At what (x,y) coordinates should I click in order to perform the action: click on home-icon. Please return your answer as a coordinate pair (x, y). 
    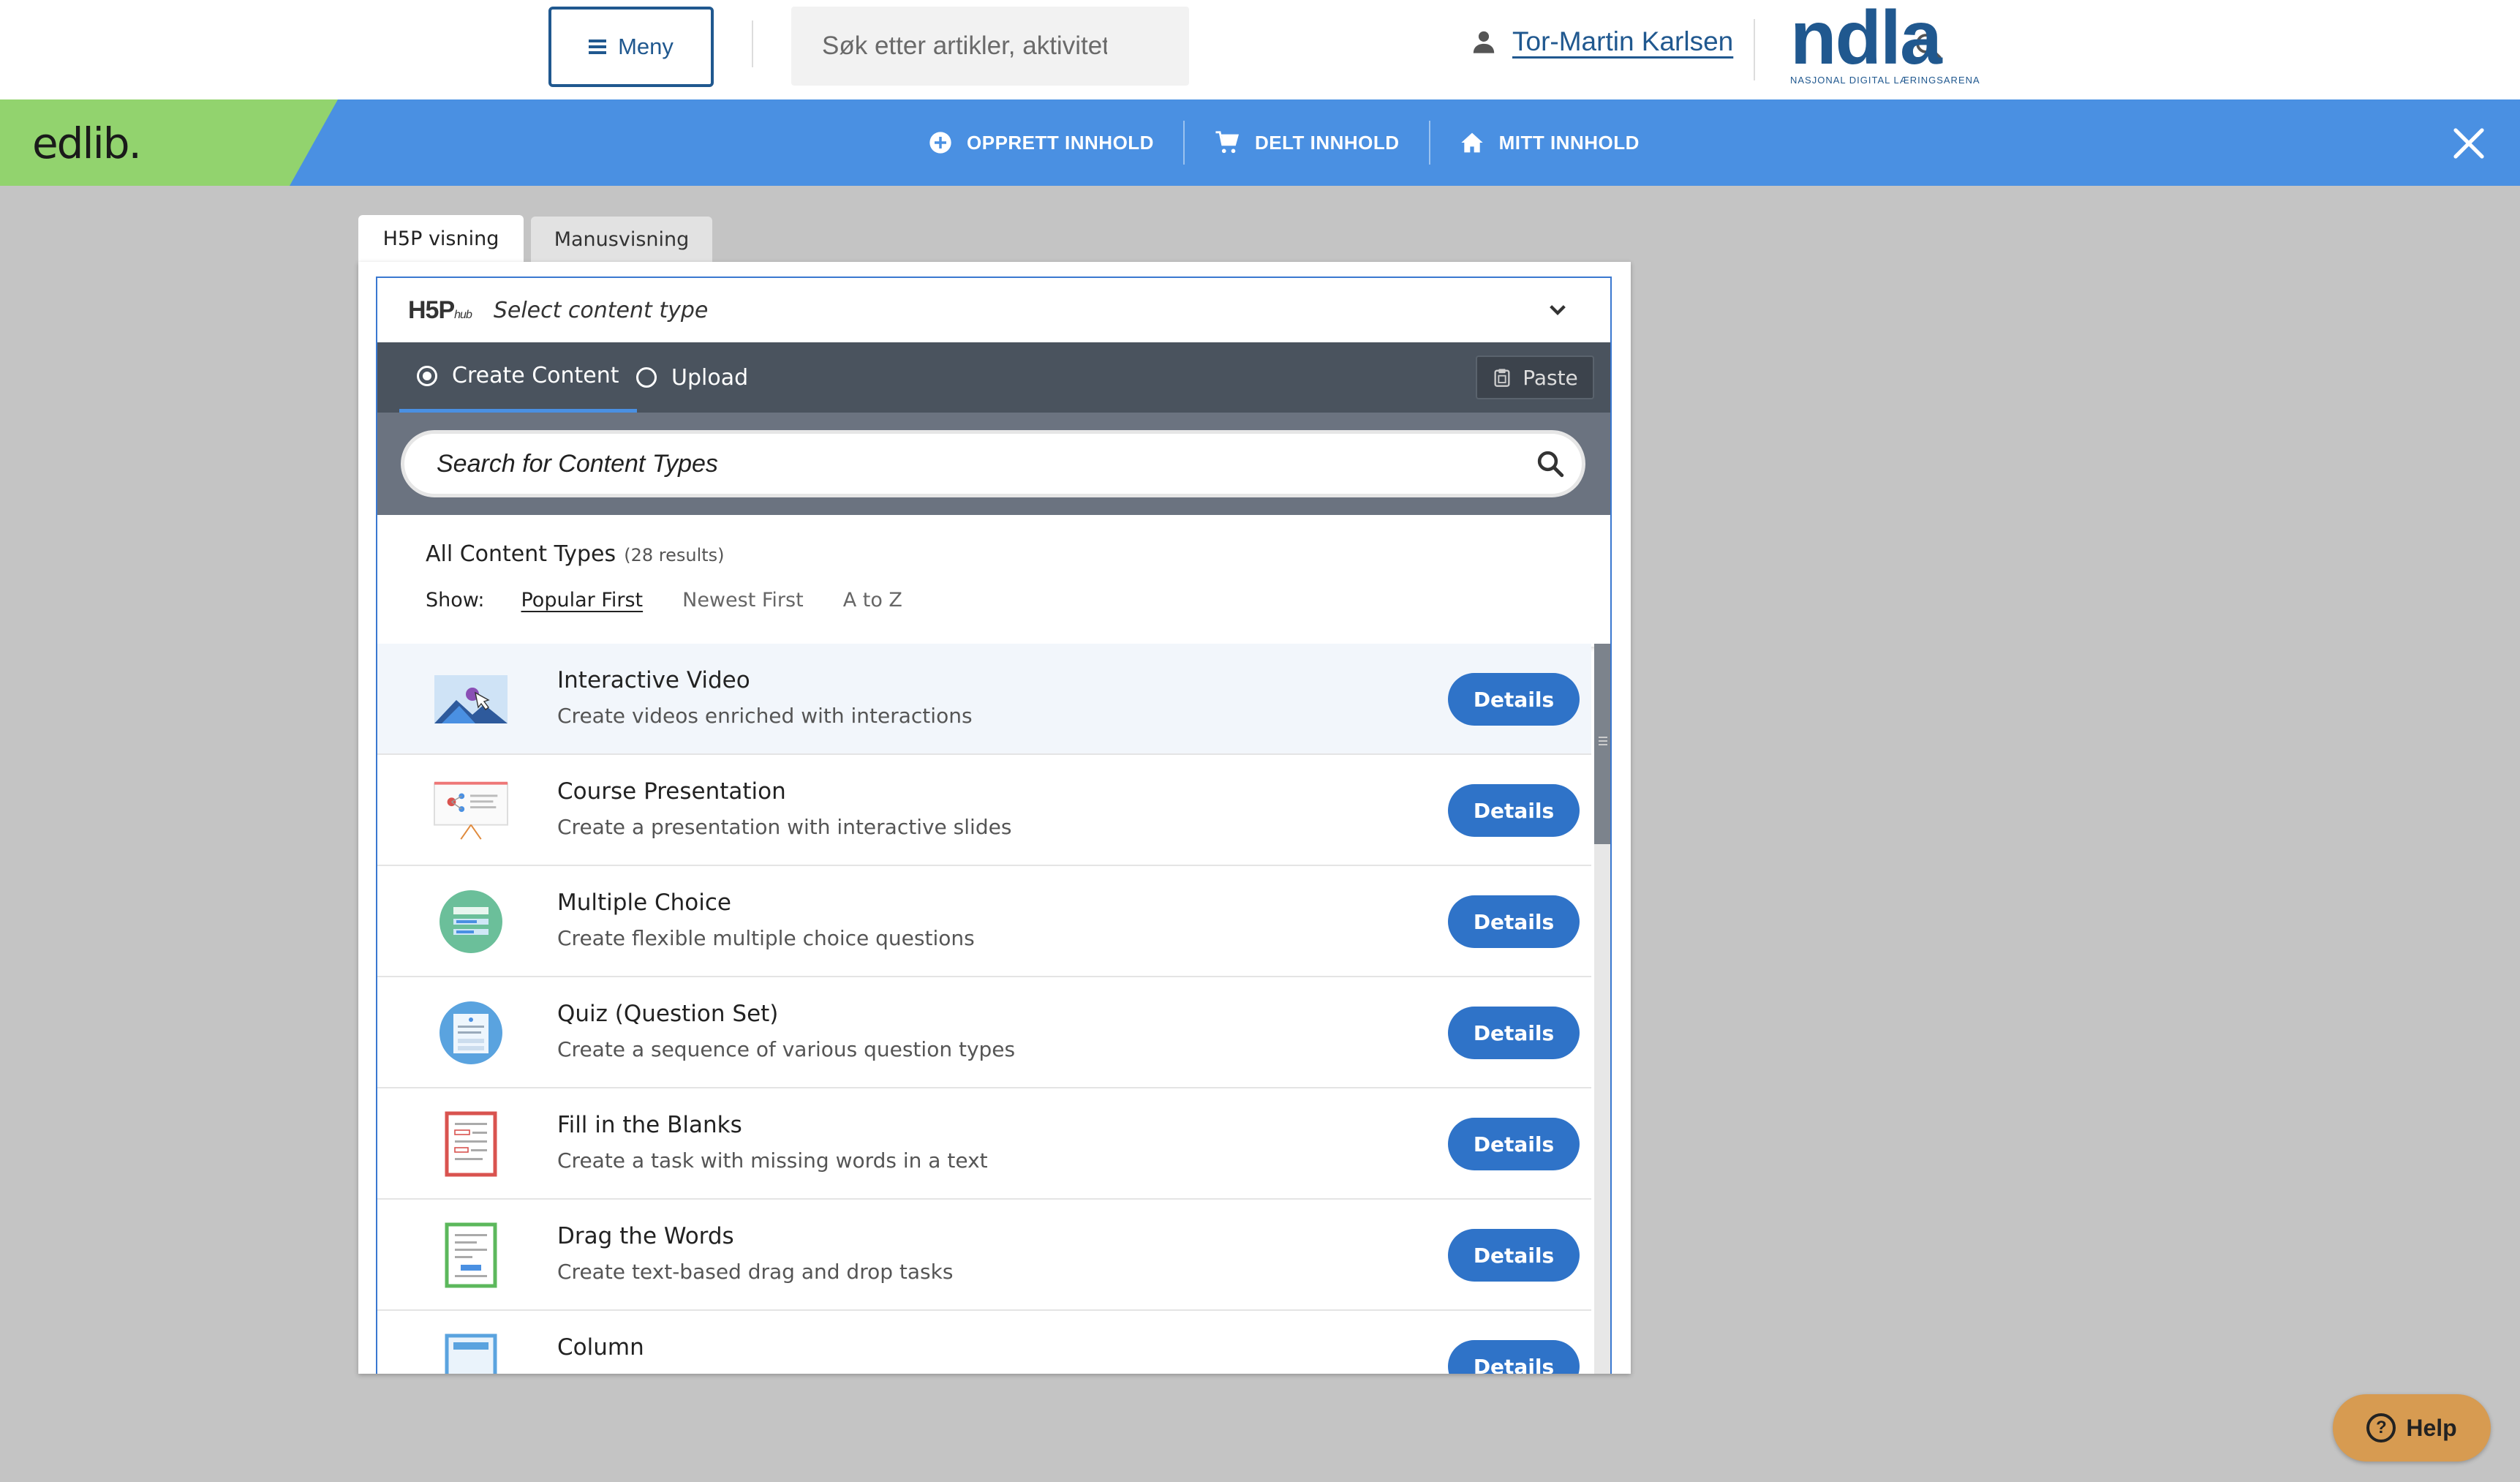
    Looking at the image, I should click on (1471, 142).